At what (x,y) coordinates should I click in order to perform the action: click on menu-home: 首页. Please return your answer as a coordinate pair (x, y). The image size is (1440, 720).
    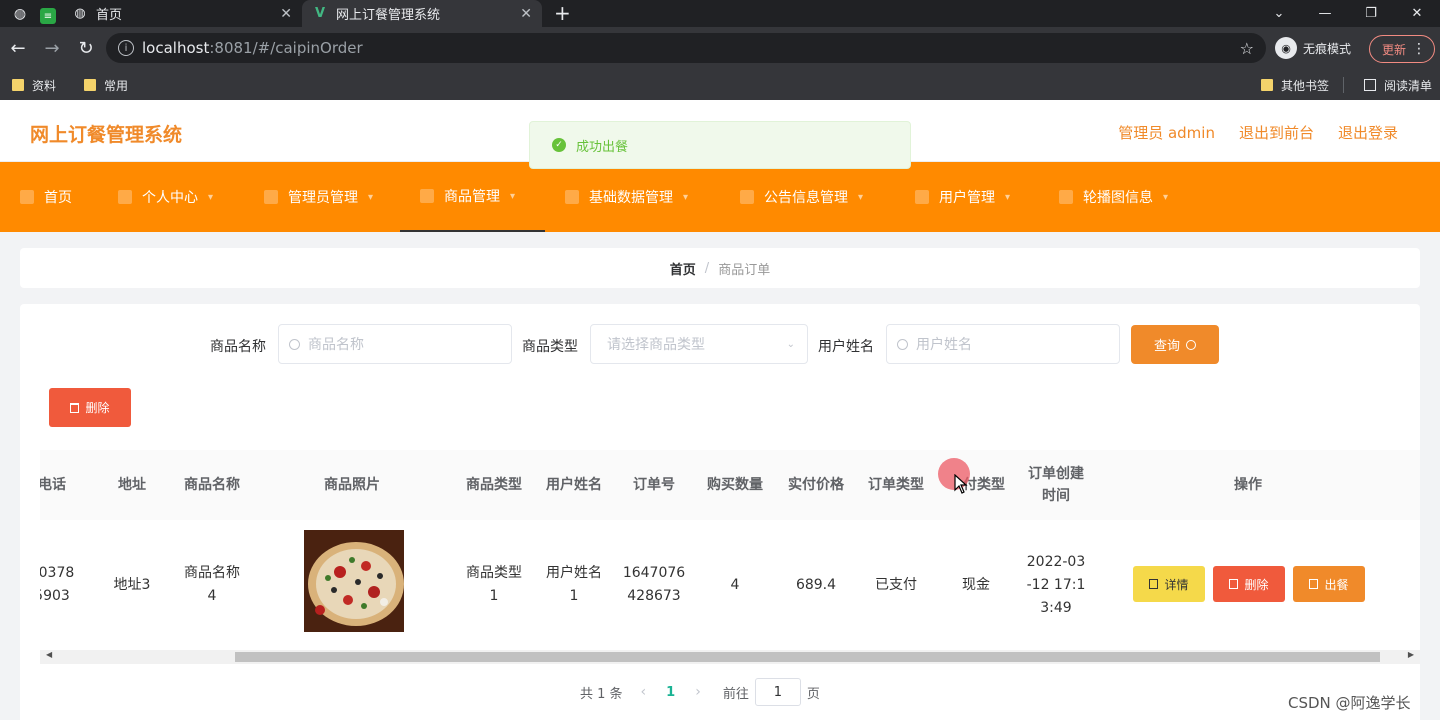
    Looking at the image, I should click on (49, 197).